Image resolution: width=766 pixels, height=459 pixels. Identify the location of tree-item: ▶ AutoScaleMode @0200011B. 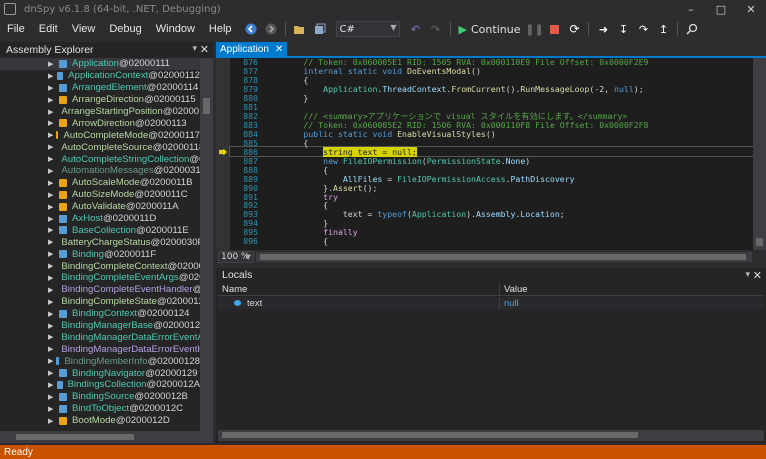
(100, 183).